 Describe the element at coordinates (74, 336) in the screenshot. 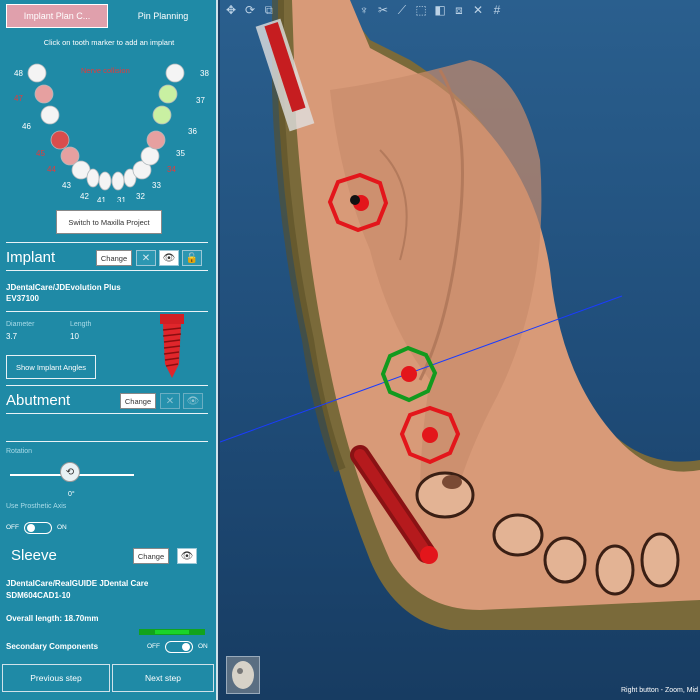

I see `length-value: 10` at that location.